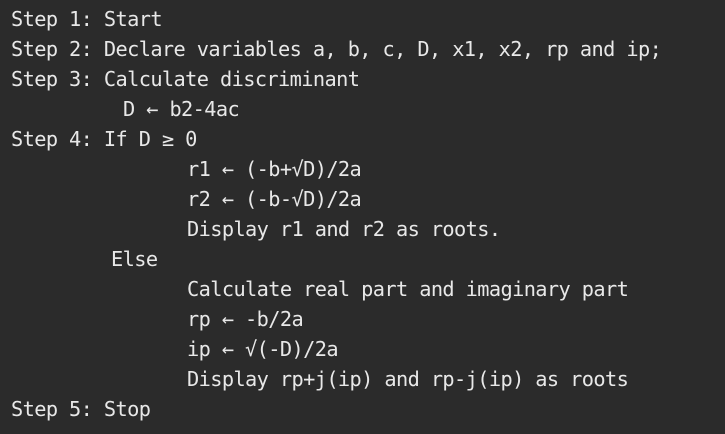 The image size is (725, 434). I want to click on algorithm-line: Else, so click(134, 259).